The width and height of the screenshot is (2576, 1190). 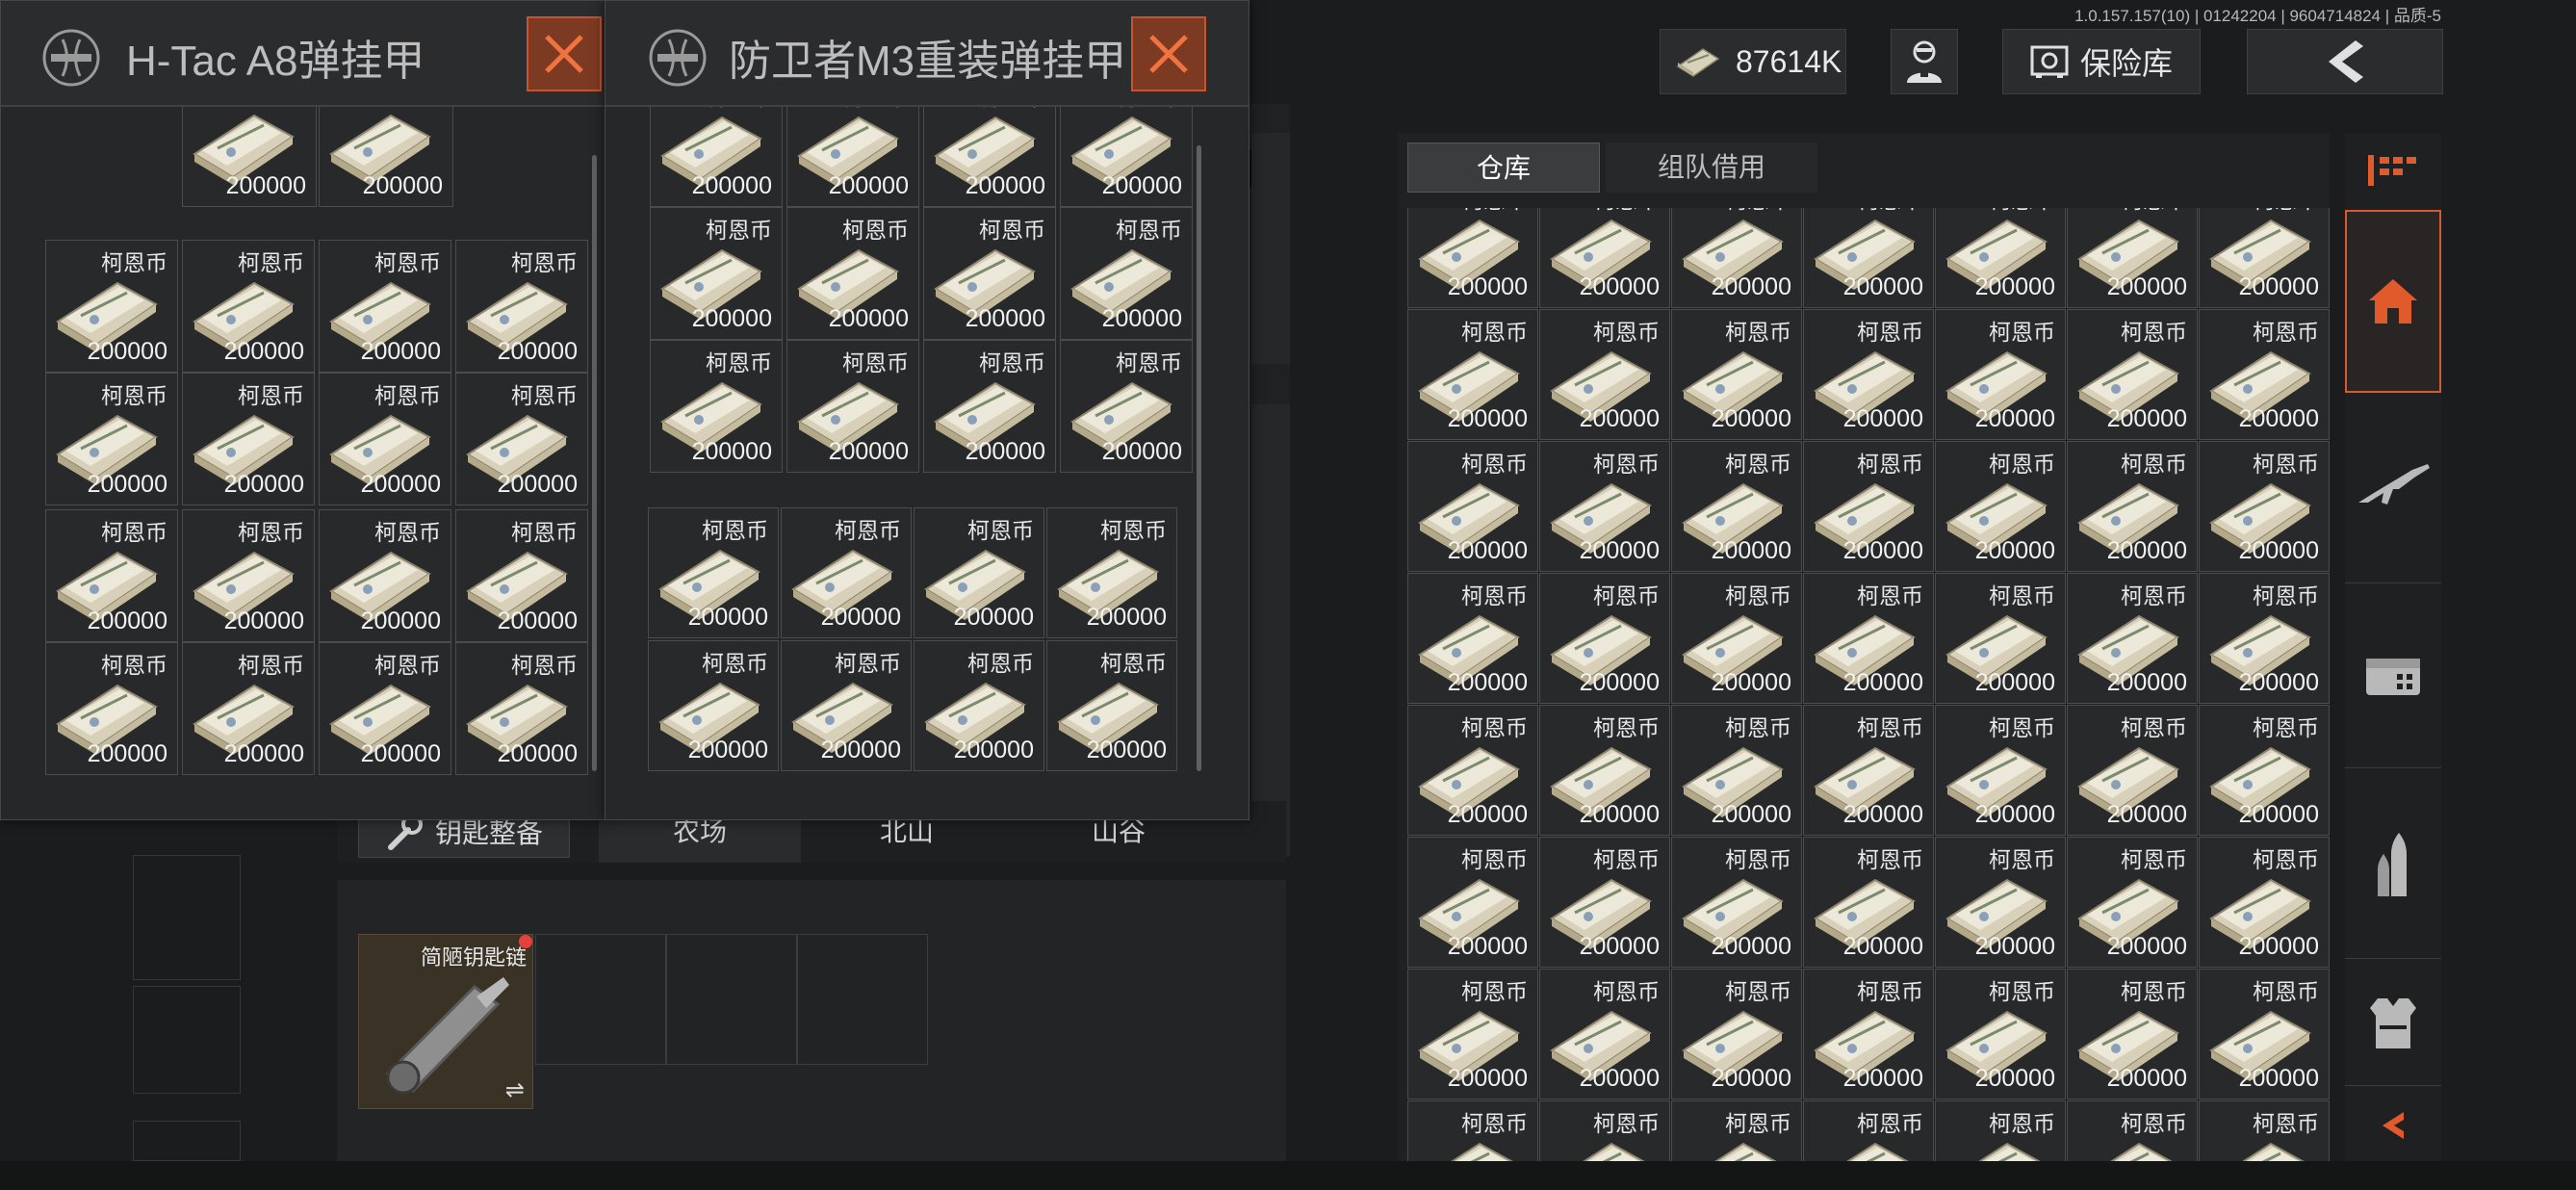 I want to click on sort-button, so click(x=2393, y=171).